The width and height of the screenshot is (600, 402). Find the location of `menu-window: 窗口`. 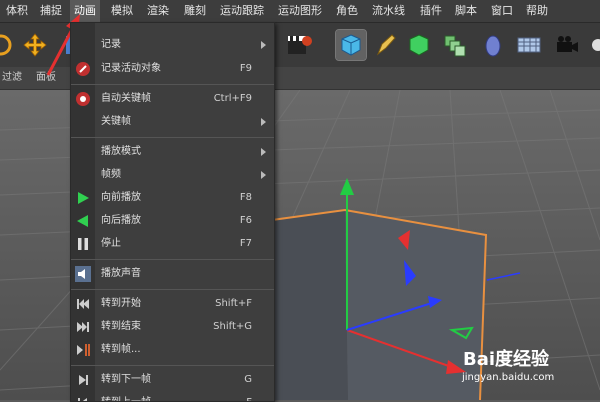

menu-window: 窗口 is located at coordinates (502, 11).